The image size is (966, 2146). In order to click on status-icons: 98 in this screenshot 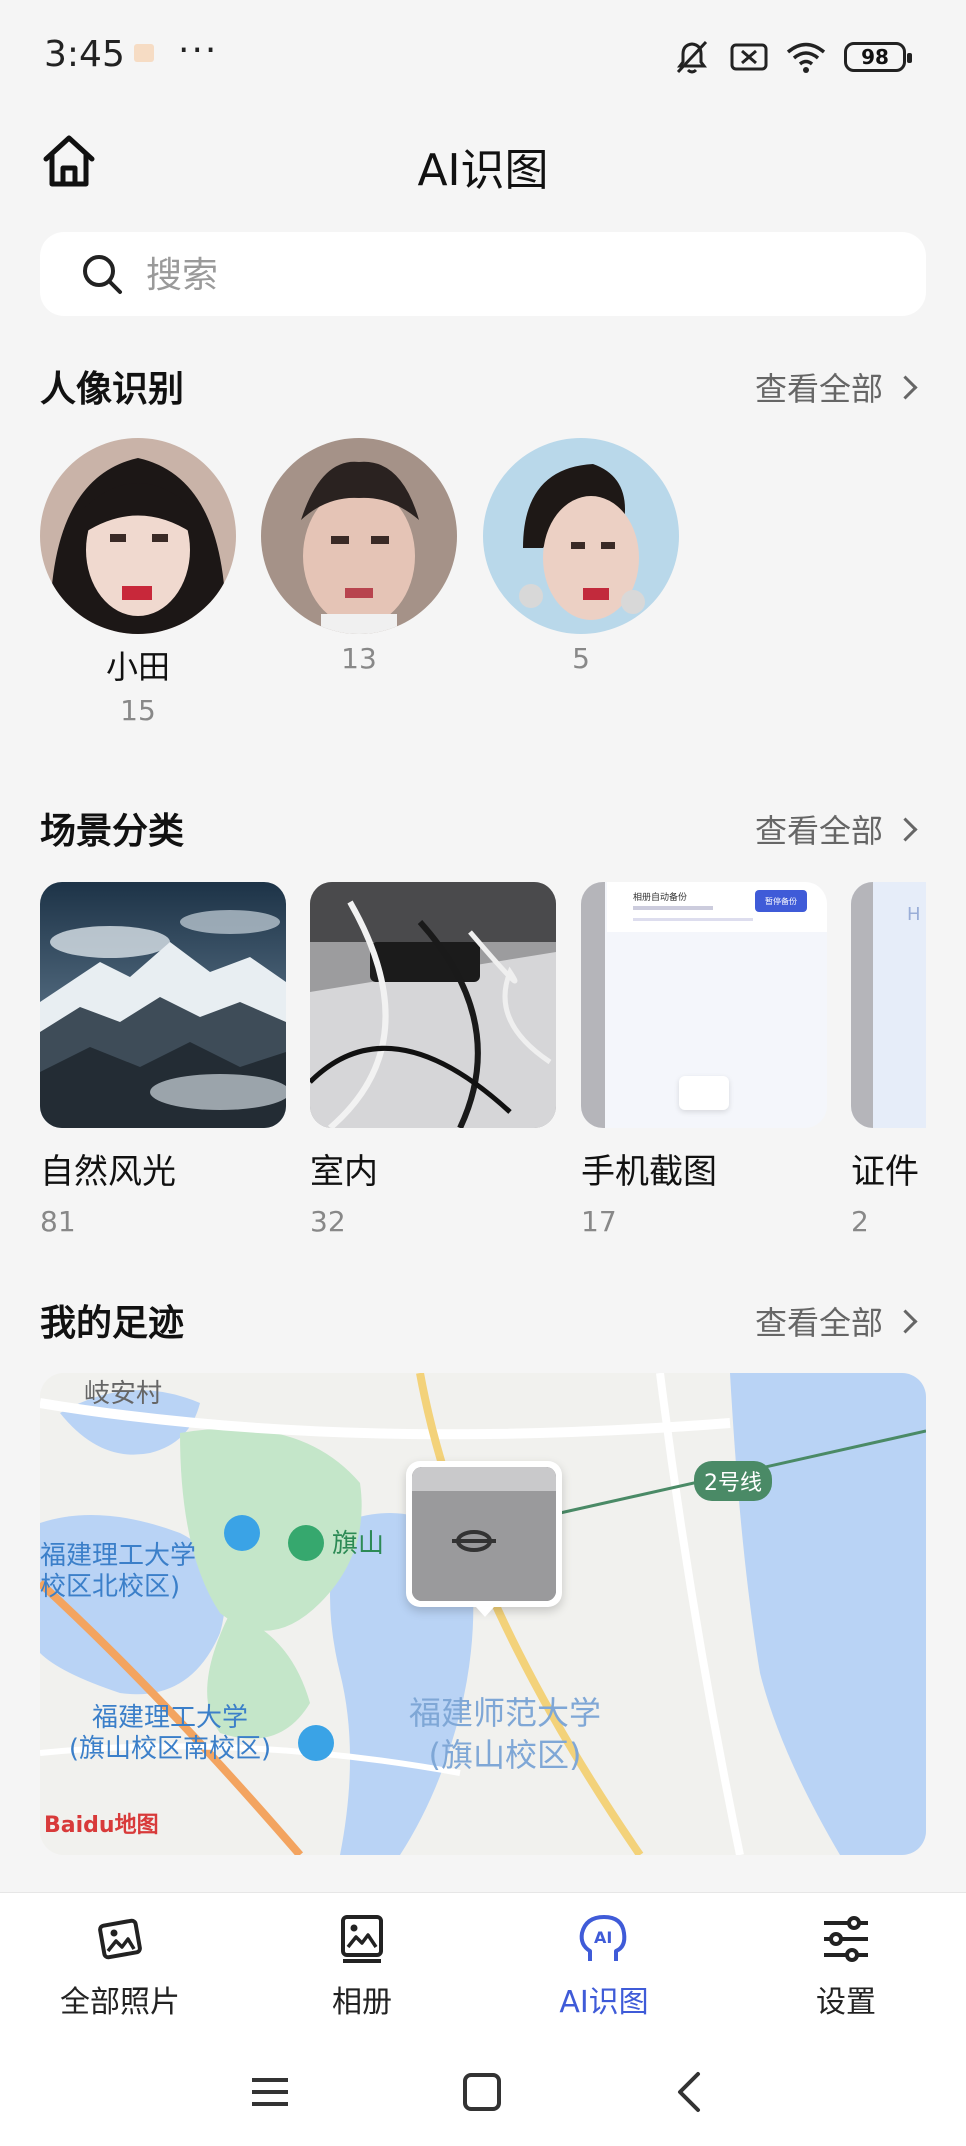, I will do `click(792, 57)`.